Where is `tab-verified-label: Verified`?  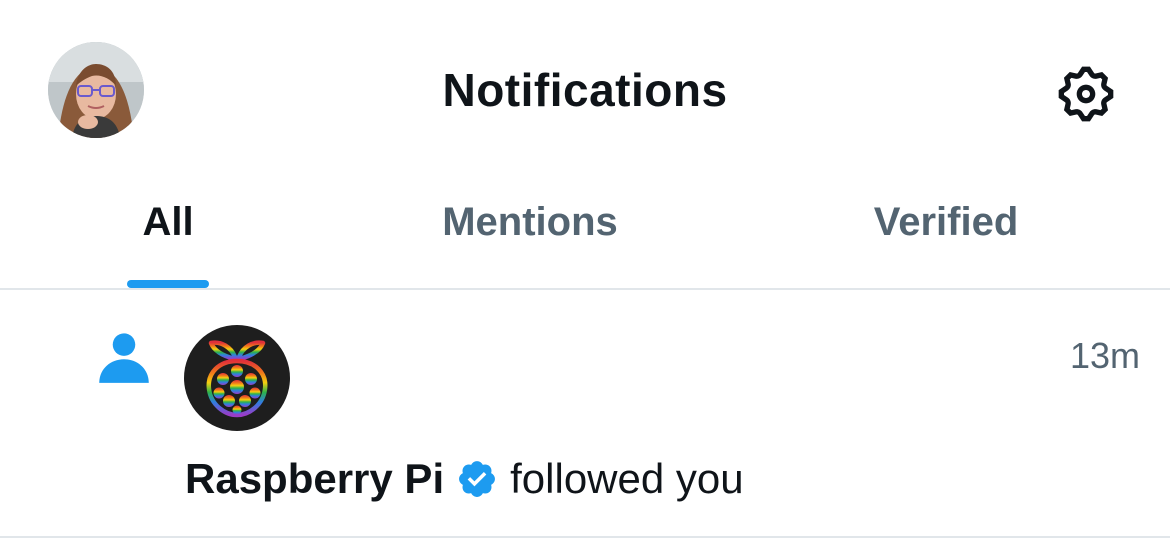 tab-verified-label: Verified is located at coordinates (946, 222).